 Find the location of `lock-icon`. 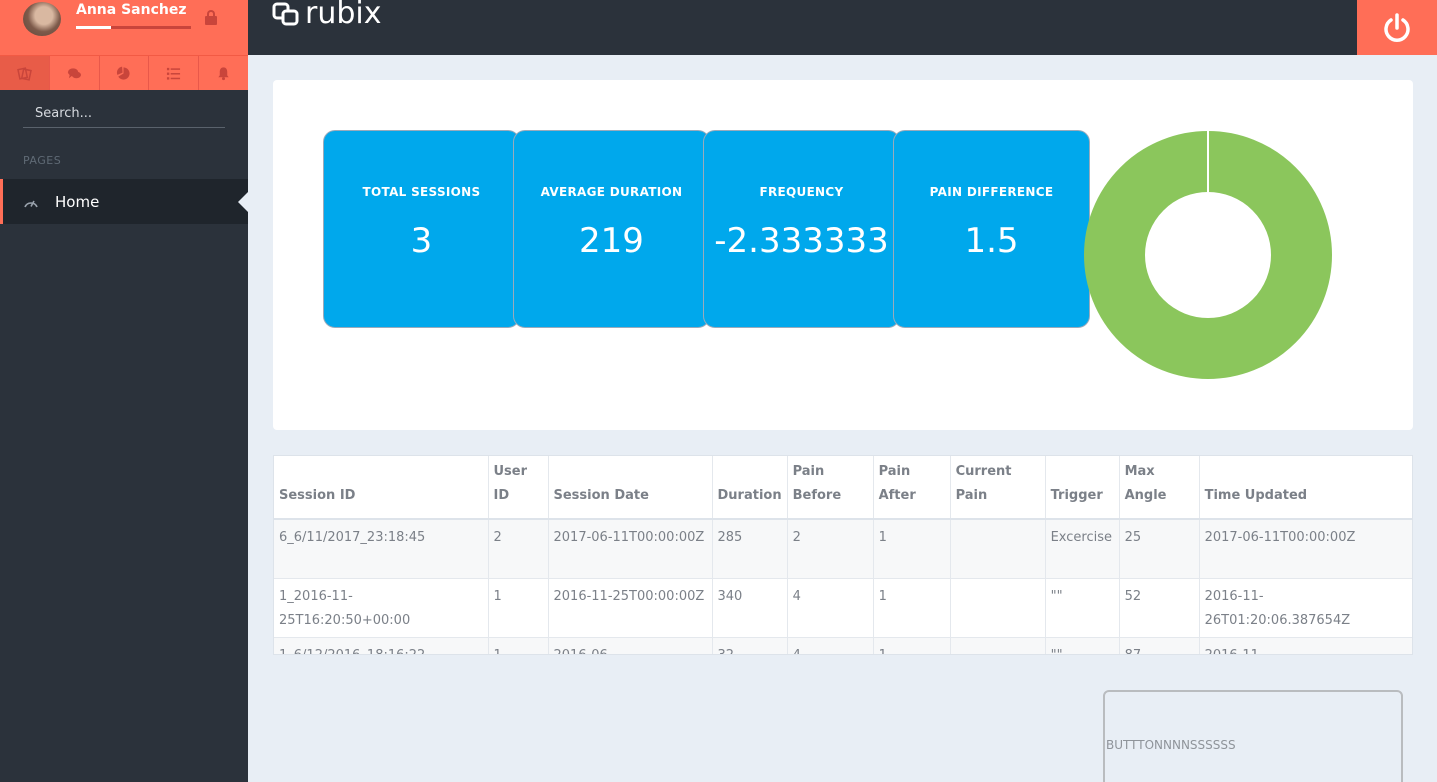

lock-icon is located at coordinates (211, 17).